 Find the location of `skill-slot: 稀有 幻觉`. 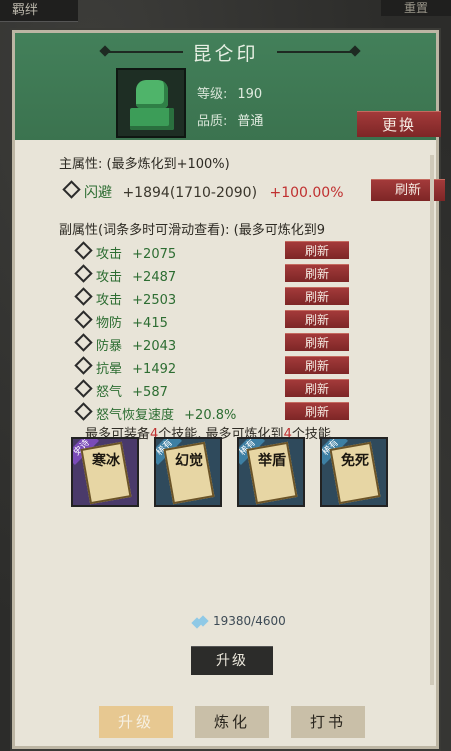

skill-slot: 稀有 幻觉 is located at coordinates (188, 472).